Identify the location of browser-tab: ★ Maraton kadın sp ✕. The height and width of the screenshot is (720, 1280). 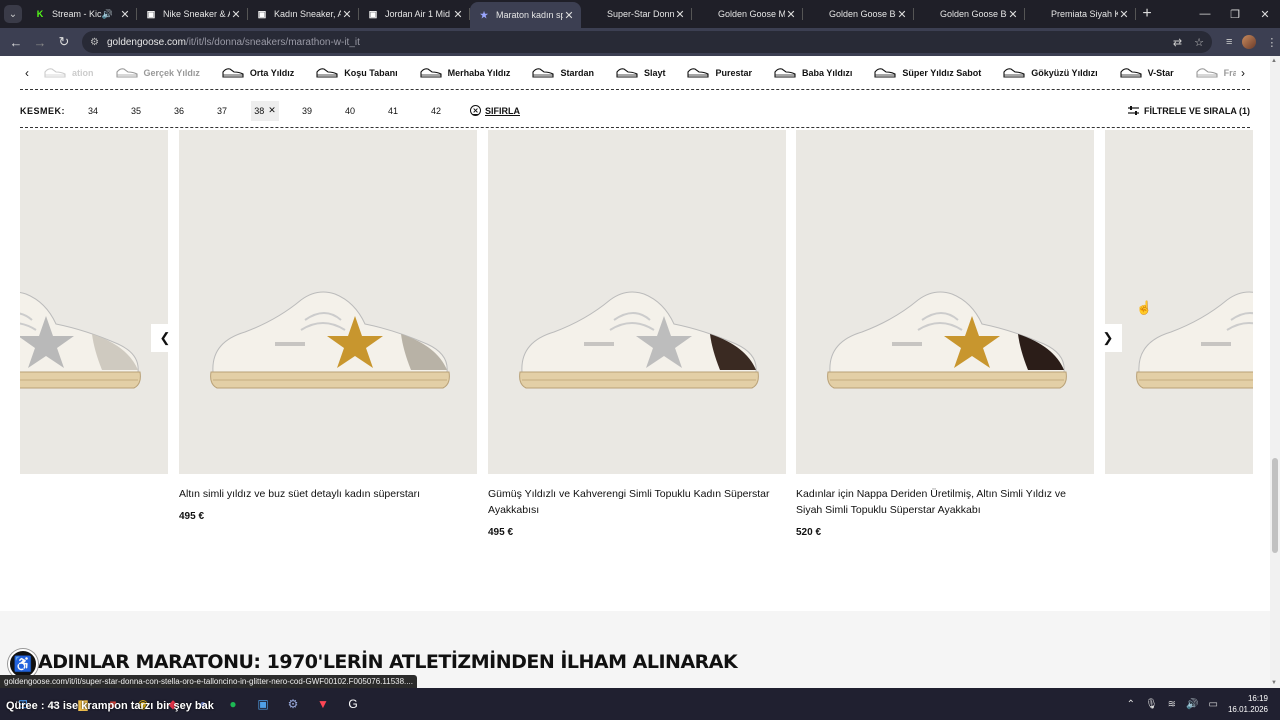
(525, 15).